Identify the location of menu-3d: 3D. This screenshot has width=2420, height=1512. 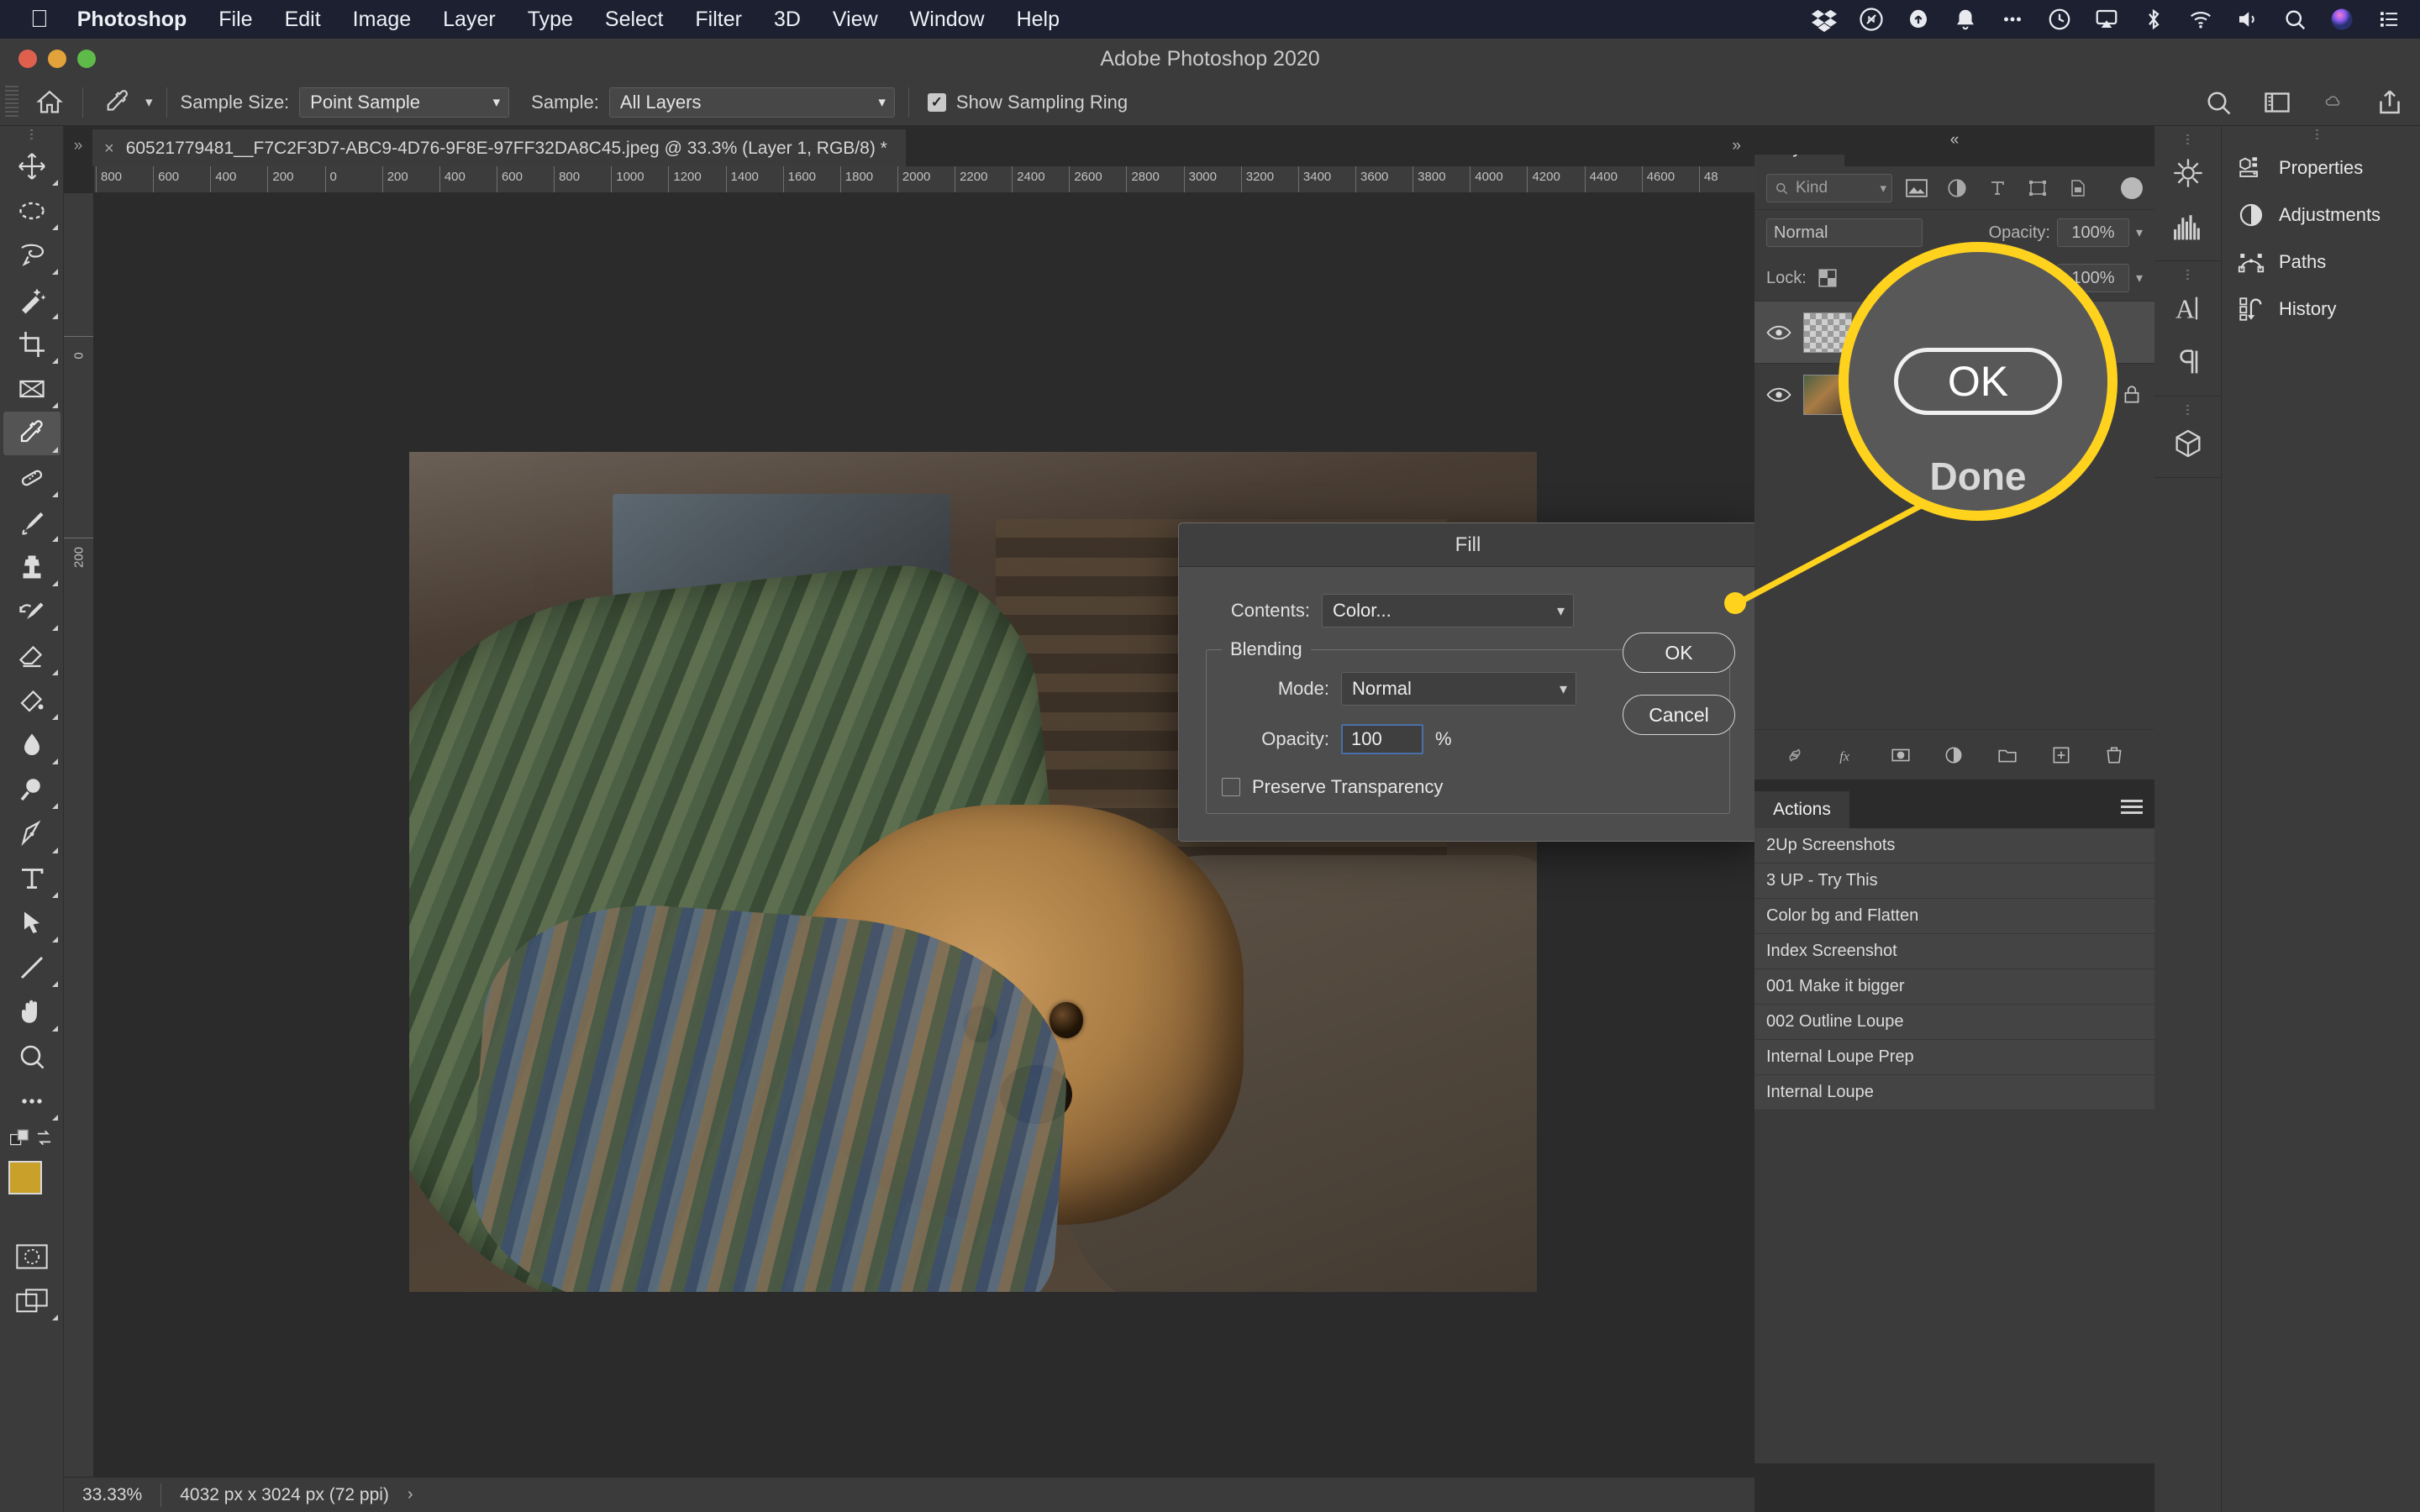
(787, 20).